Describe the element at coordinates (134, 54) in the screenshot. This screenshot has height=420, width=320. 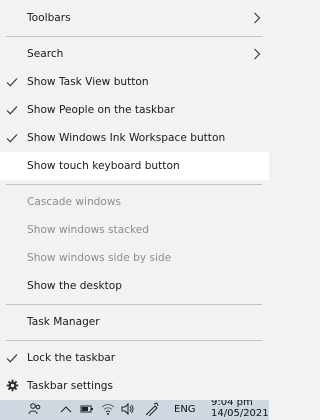
I see `menu-item-search: Search` at that location.